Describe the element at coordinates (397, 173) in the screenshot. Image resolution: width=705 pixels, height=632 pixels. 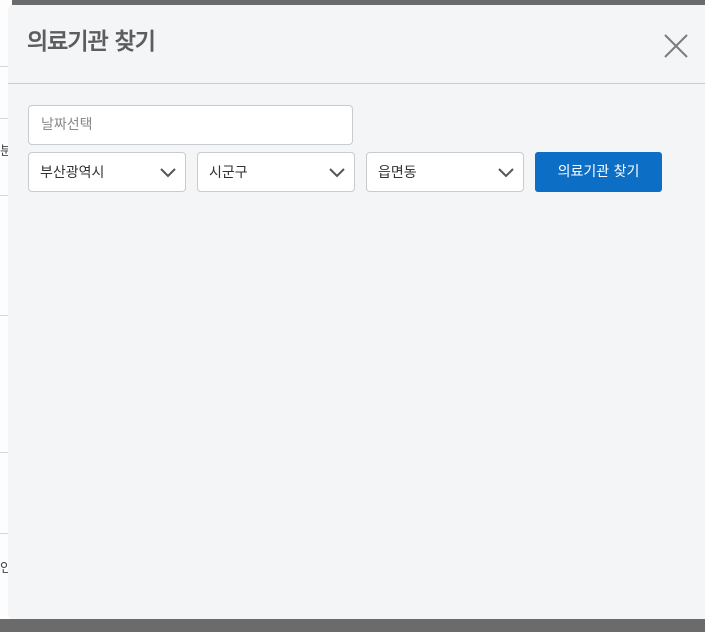
I see `town-select-value: 읍면동` at that location.